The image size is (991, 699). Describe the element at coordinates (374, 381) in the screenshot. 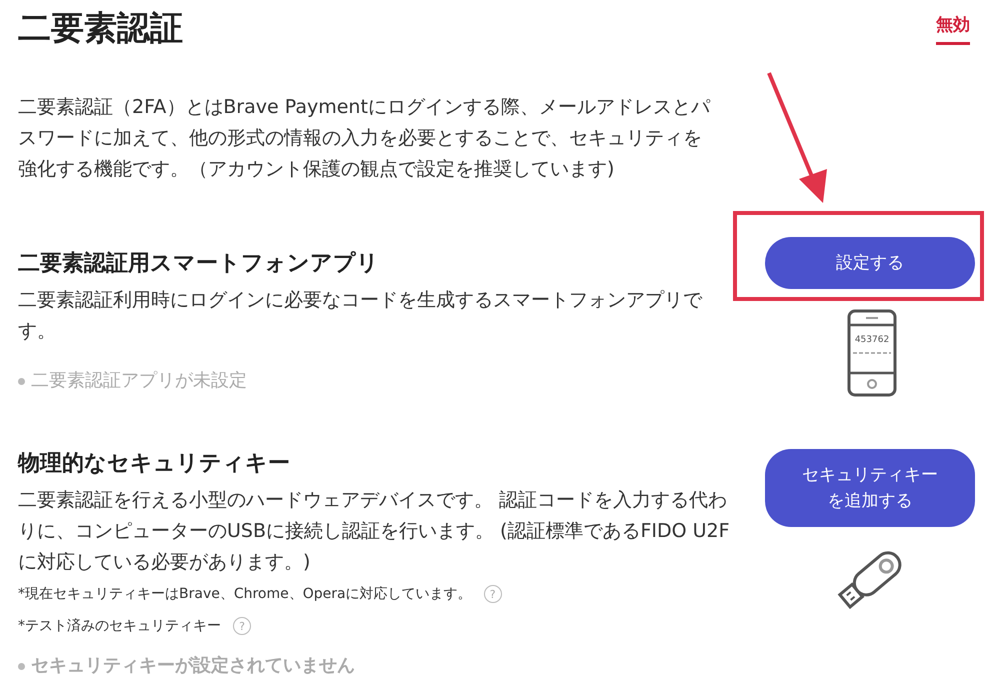

I see `setup-status: 二要素認証アプリが未設定` at that location.